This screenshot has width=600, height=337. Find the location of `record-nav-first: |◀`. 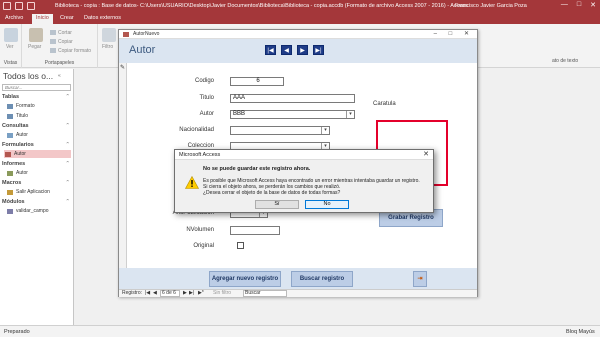

record-nav-first: |◀ is located at coordinates (147, 293).